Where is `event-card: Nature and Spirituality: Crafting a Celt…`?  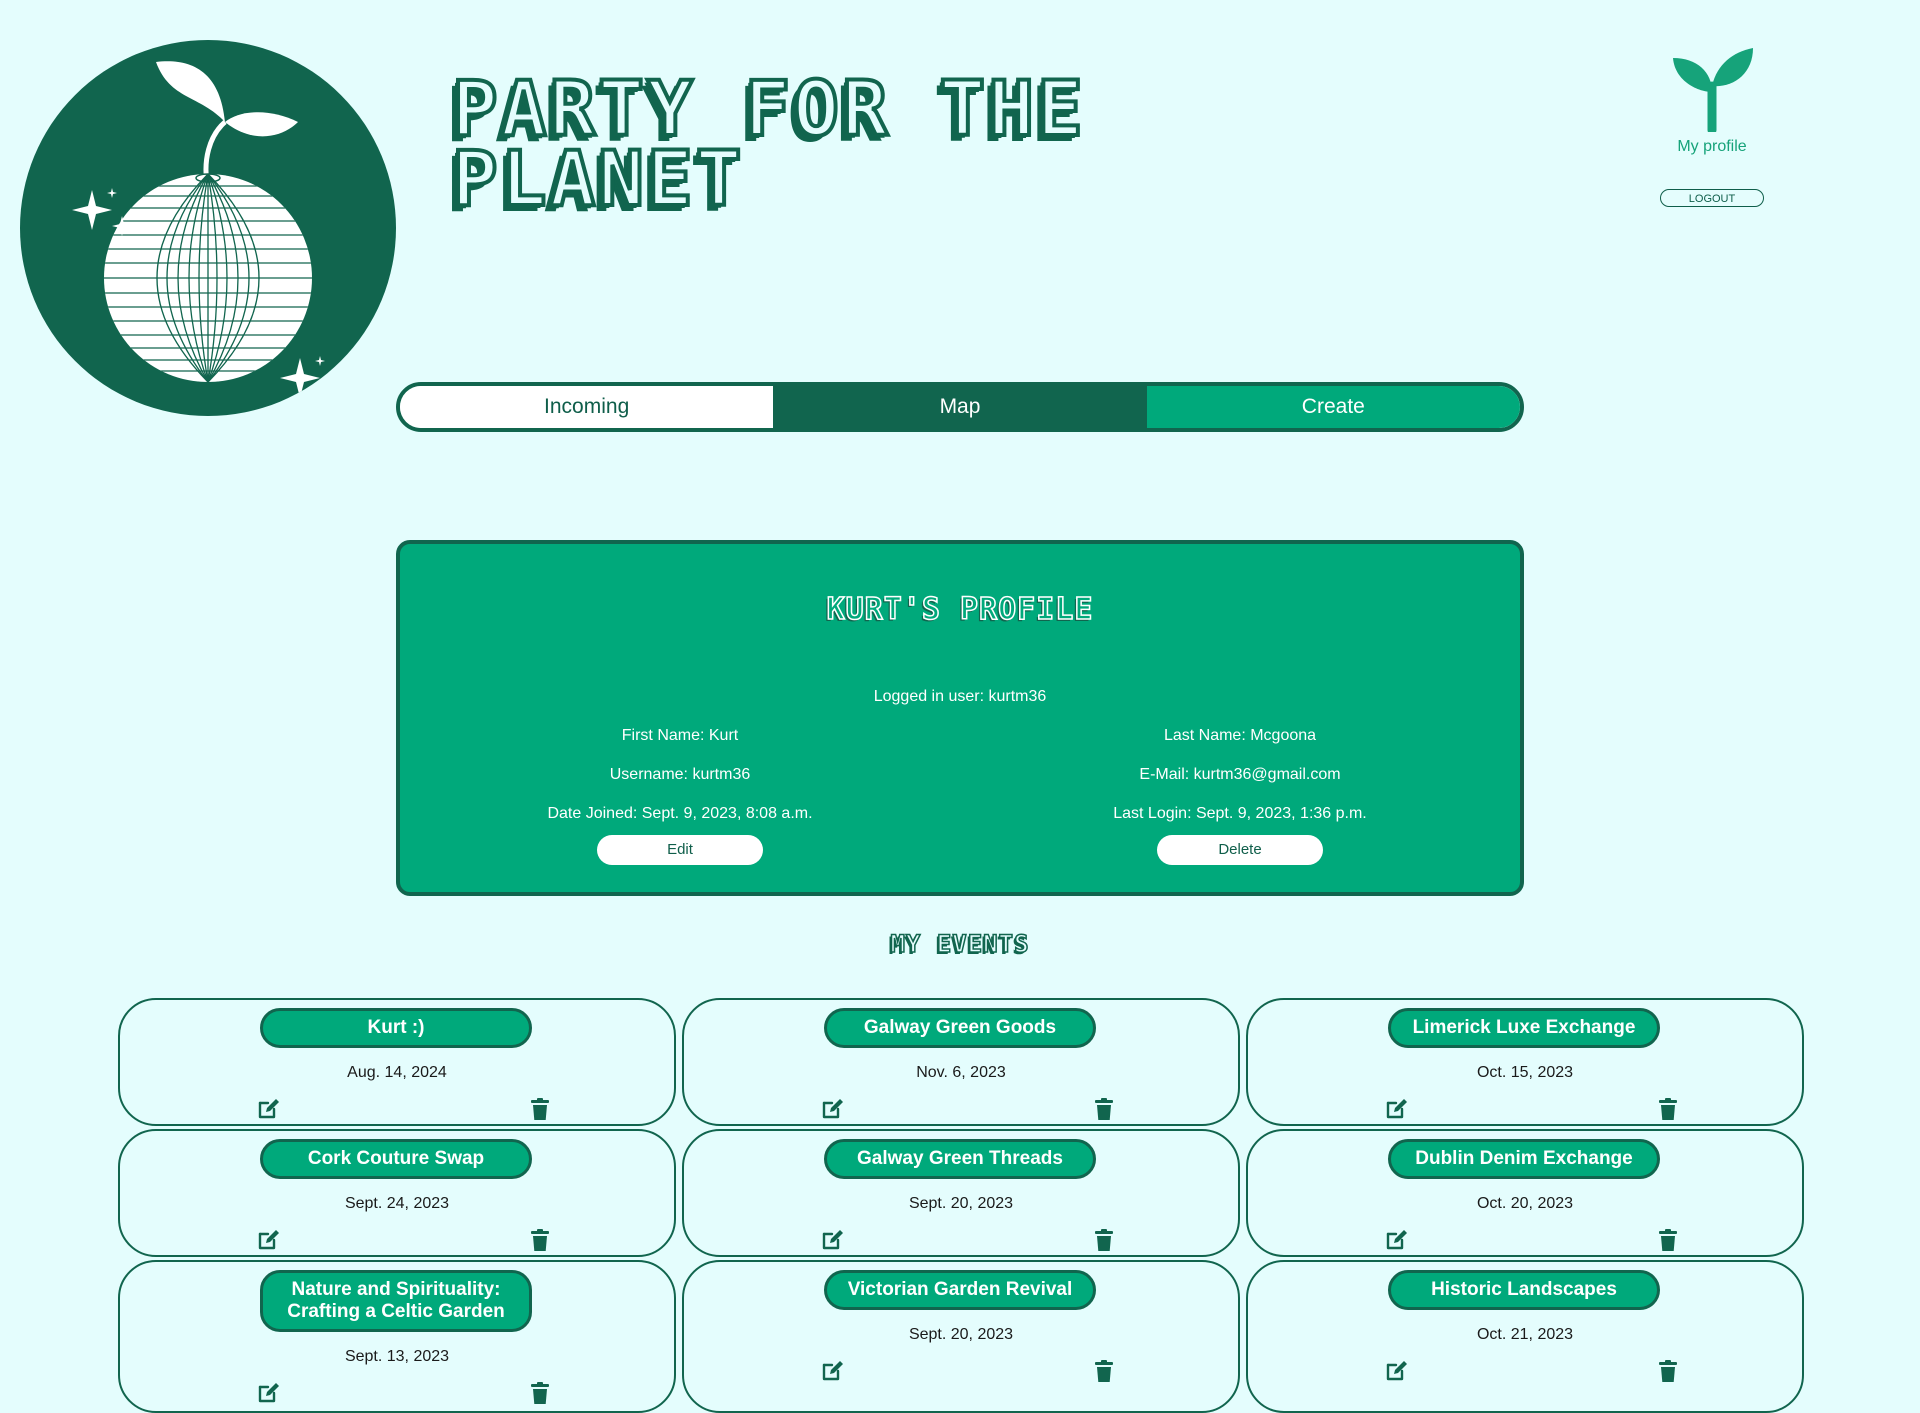 event-card: Nature and Spirituality: Crafting a Celt… is located at coordinates (397, 1336).